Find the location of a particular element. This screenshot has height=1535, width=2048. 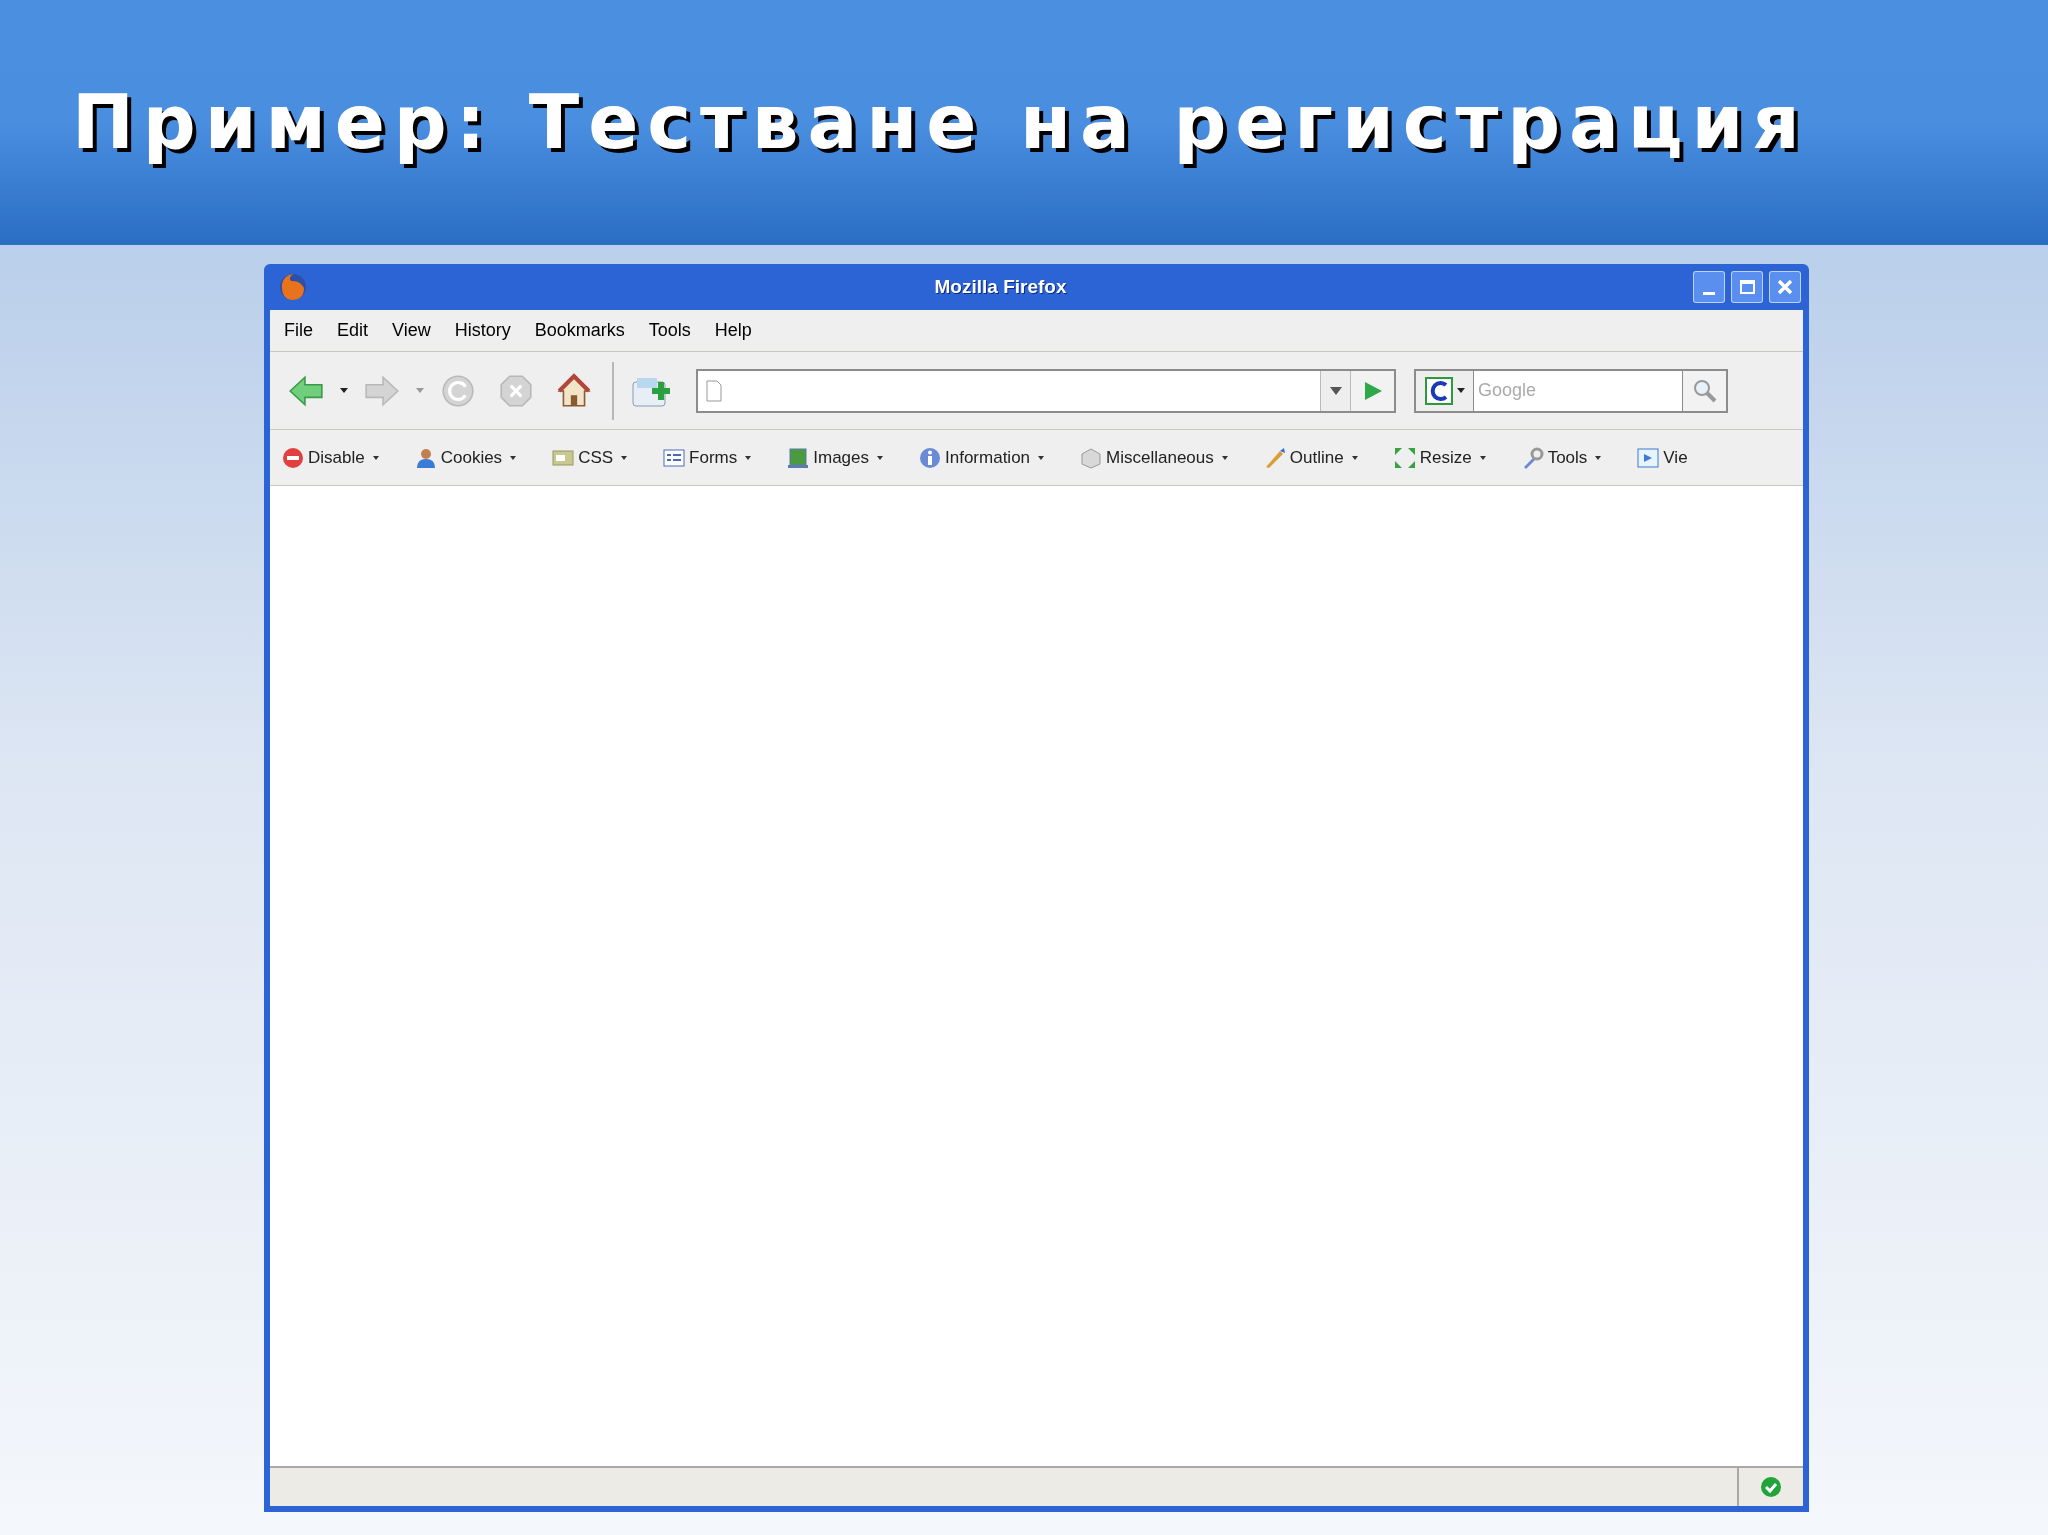

no-entry-icon is located at coordinates (293, 457).